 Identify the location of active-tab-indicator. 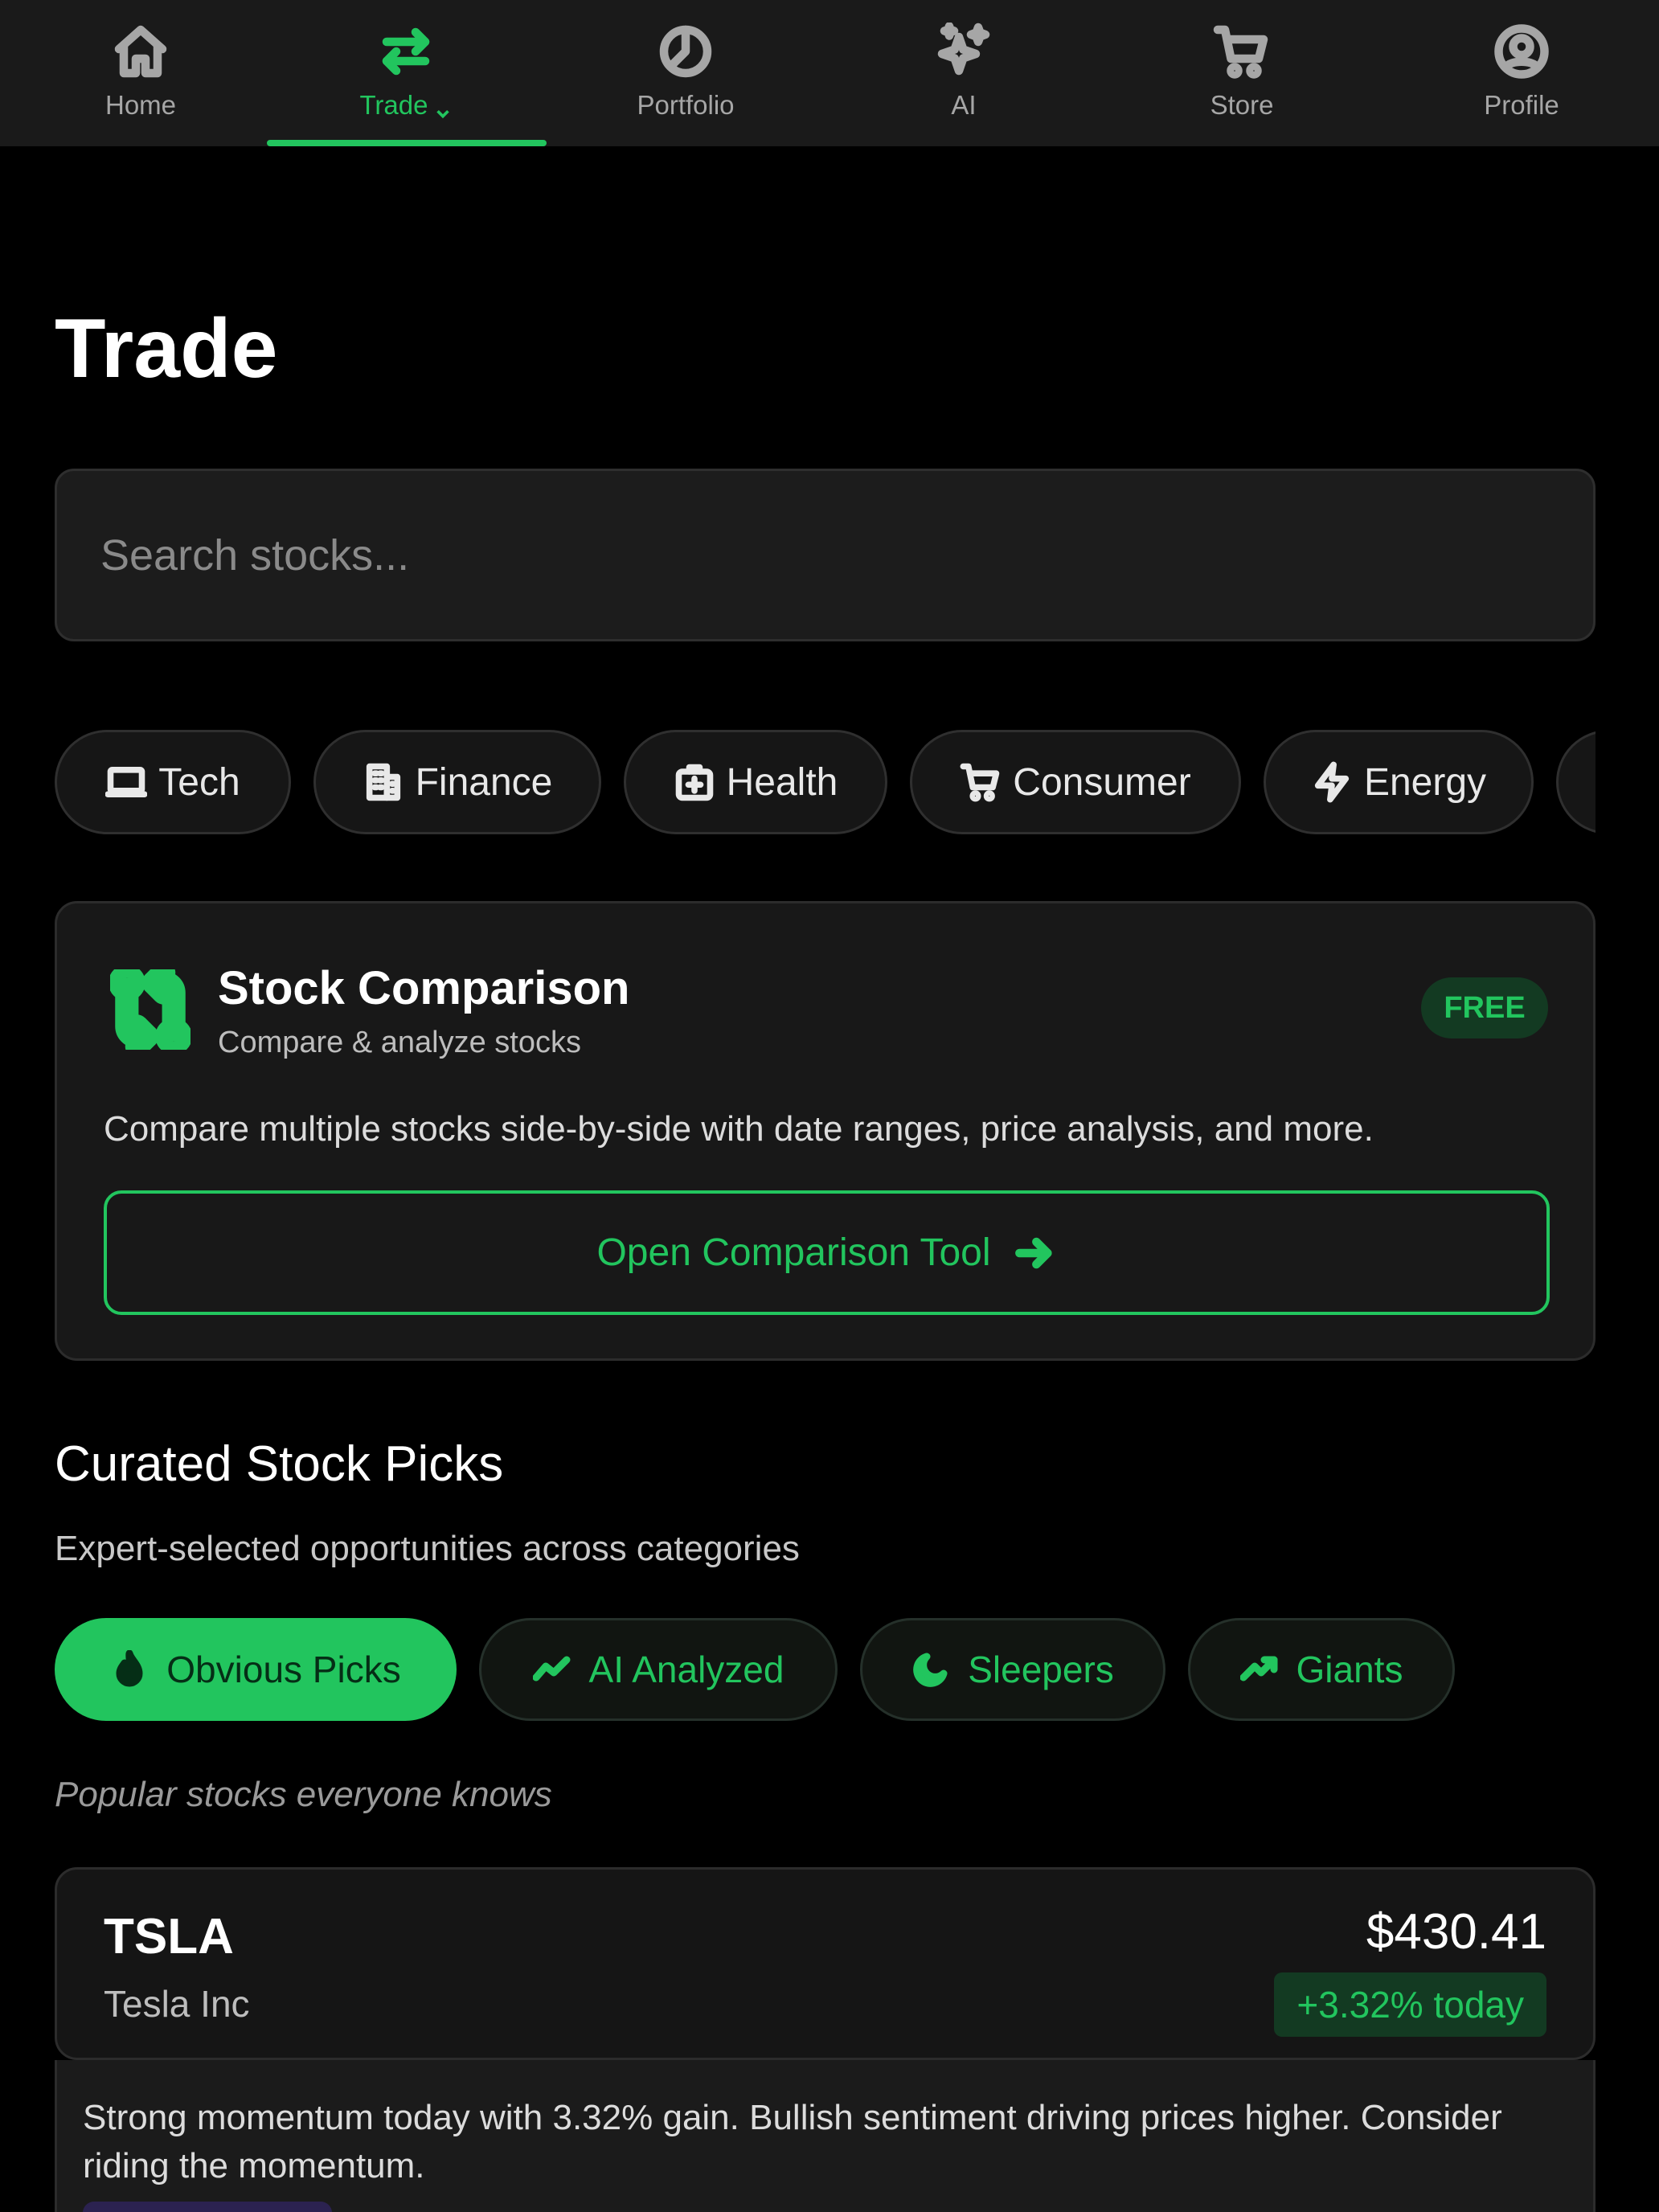
(407, 143).